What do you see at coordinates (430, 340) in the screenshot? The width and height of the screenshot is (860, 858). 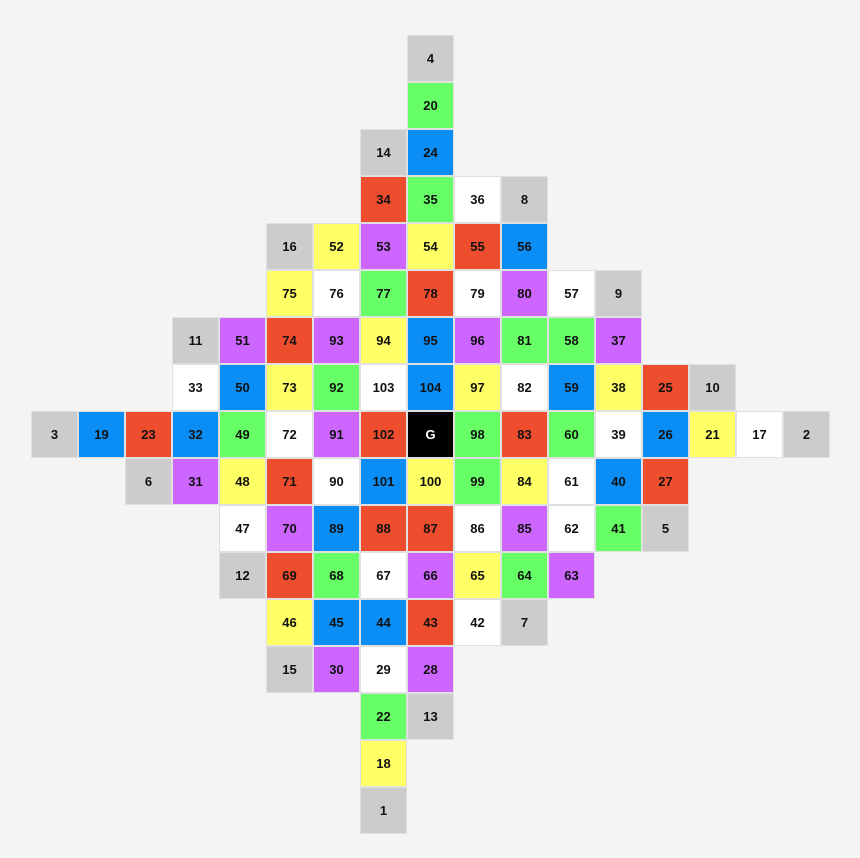 I see `board-tile-95: 95` at bounding box center [430, 340].